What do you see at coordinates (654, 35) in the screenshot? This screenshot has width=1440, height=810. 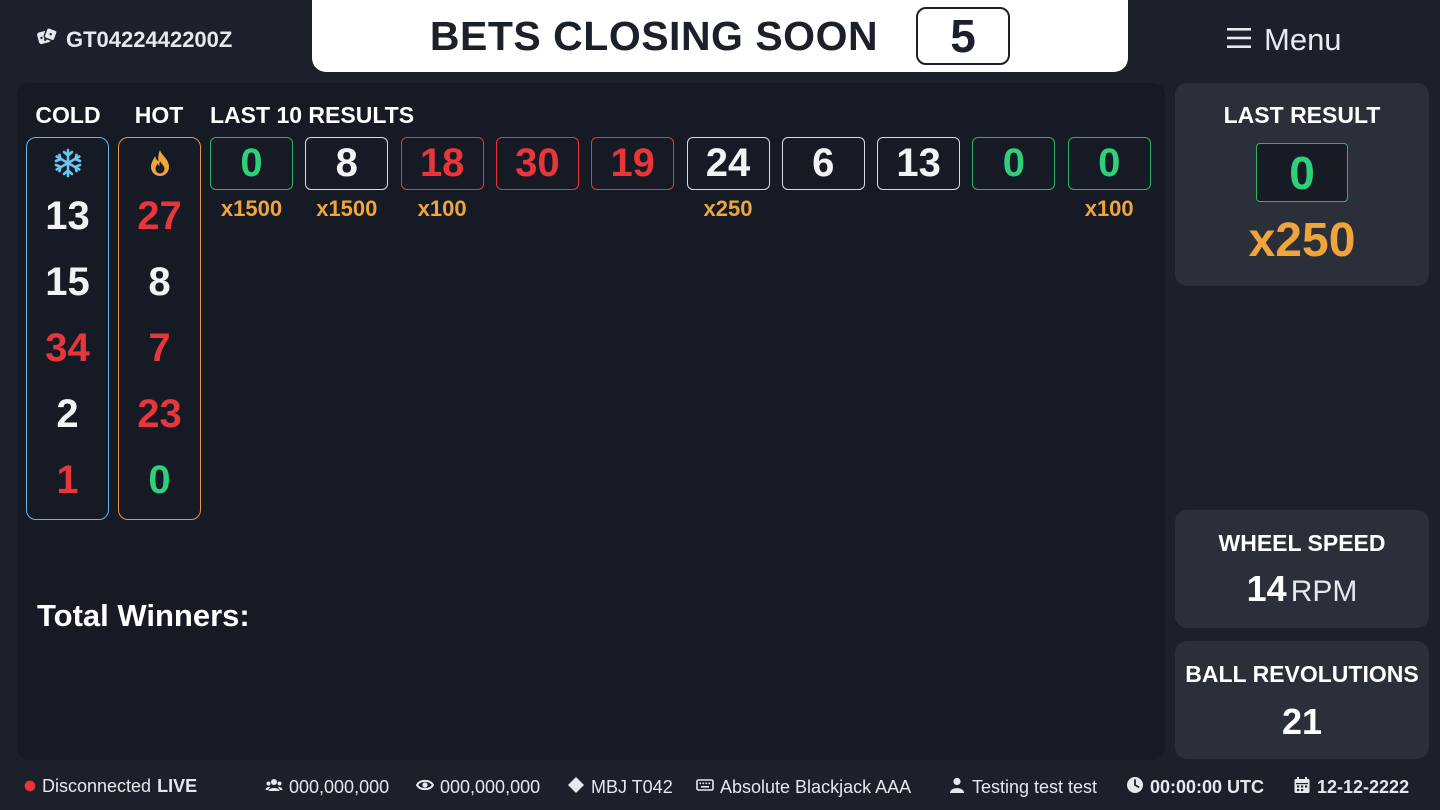 I see `banner-text: BETS CLOSING SOON` at bounding box center [654, 35].